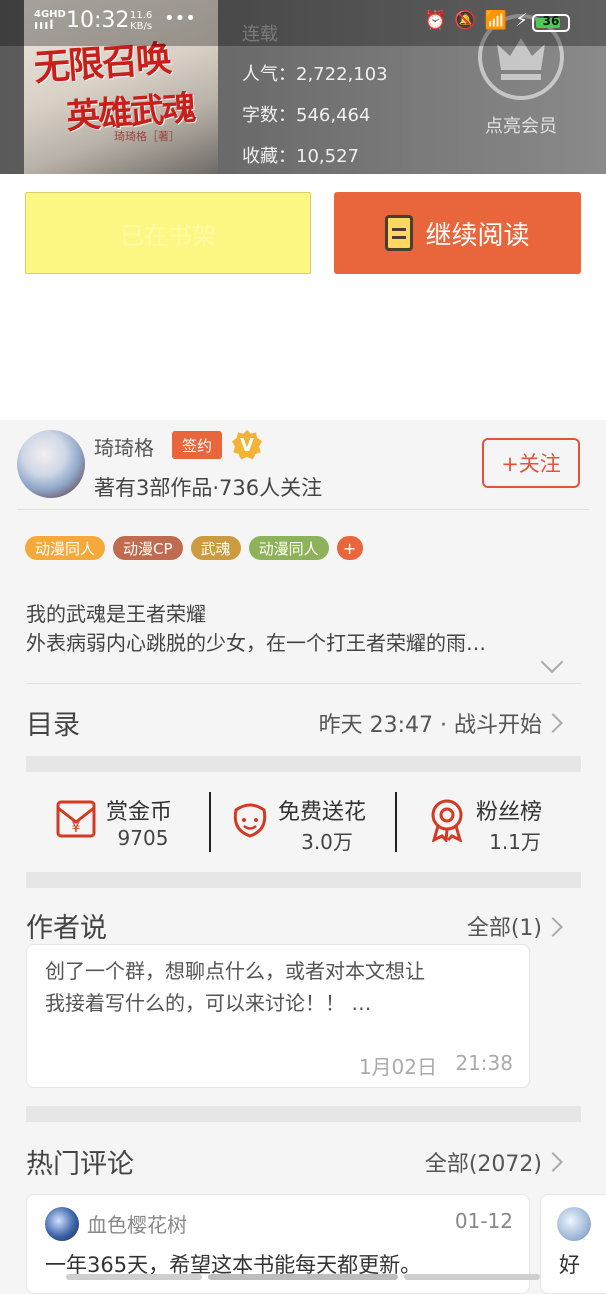 This screenshot has height=1294, width=606. Describe the element at coordinates (483, 1221) in the screenshot. I see `comment-date: 01-12` at that location.